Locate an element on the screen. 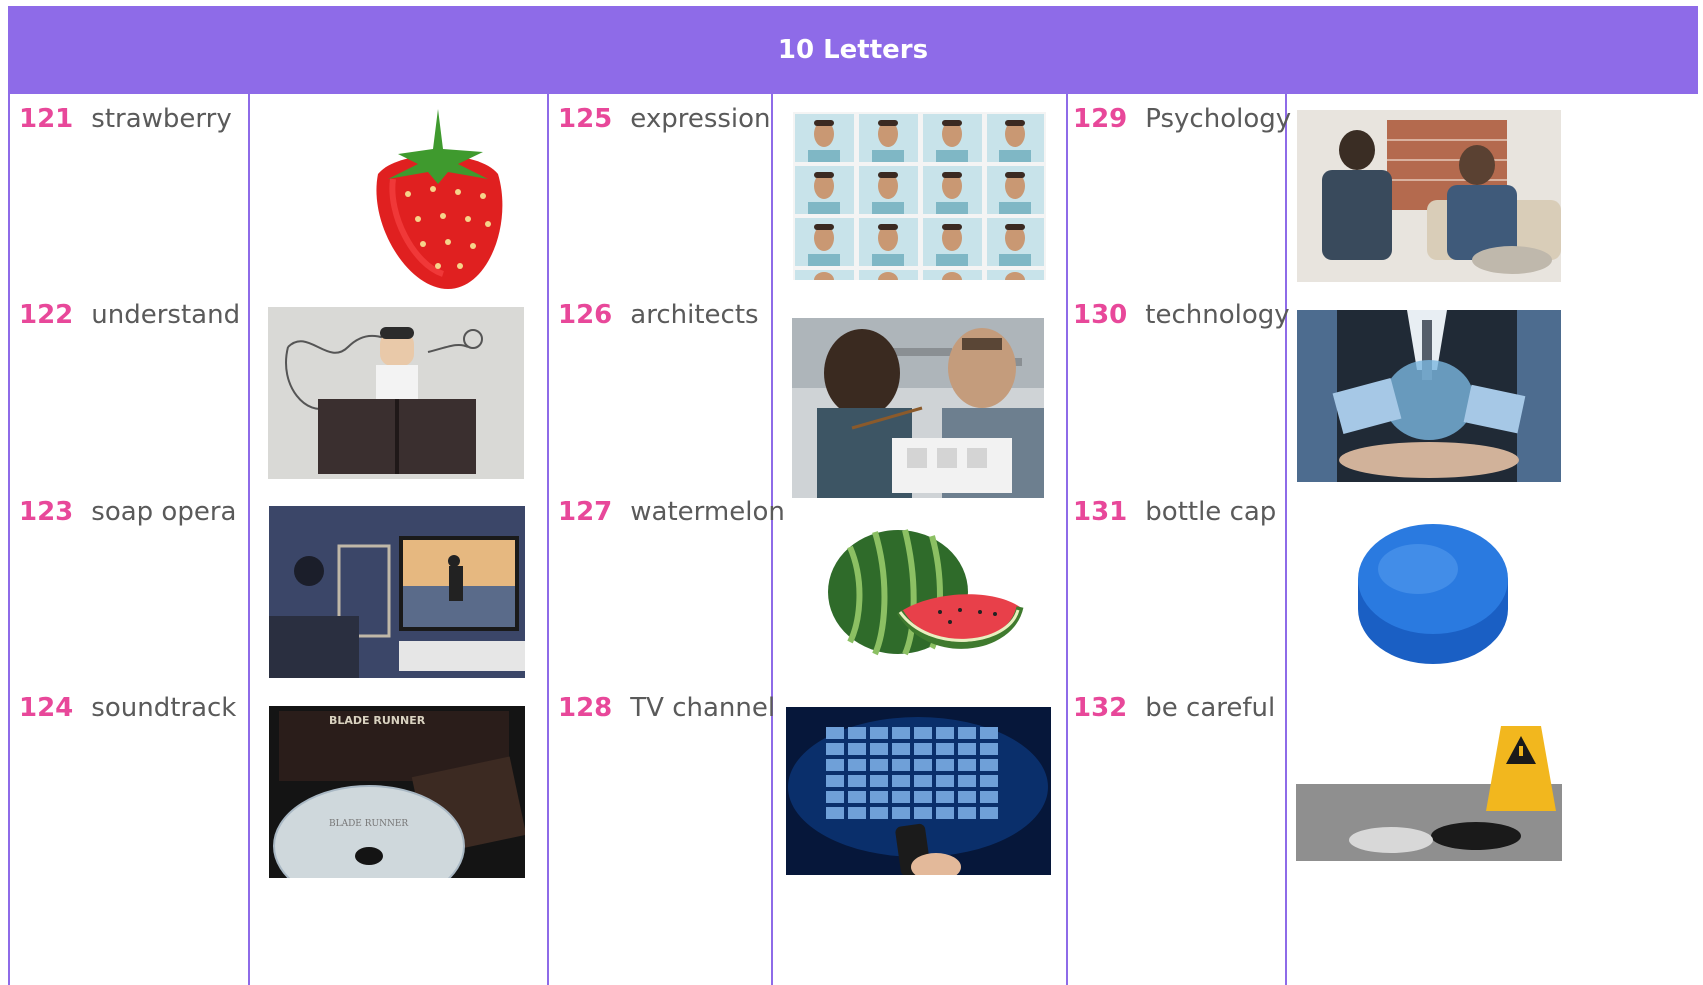 The image size is (1703, 985). movie-dvd-cd-image: BLADE RUNNER BLADE RUNNER is located at coordinates (397, 792).